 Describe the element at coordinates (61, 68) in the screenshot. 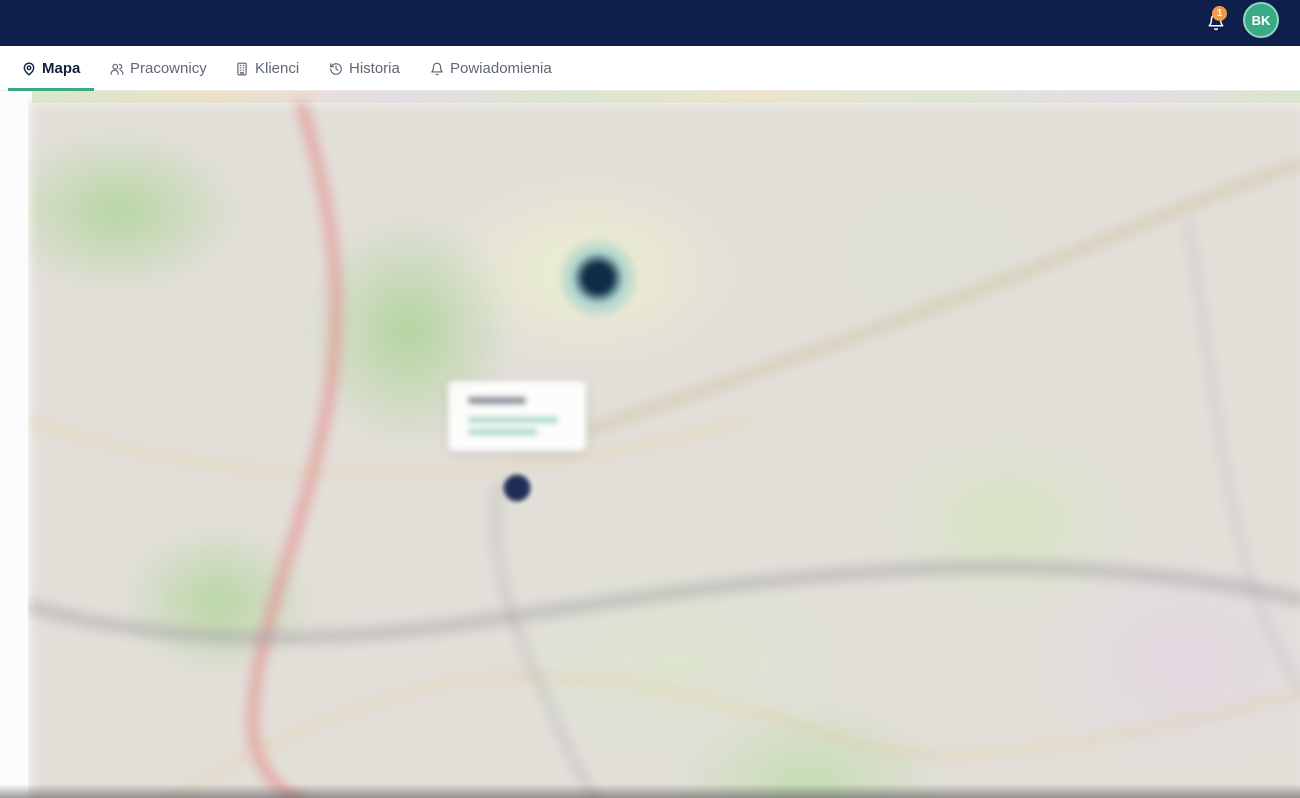

I see `tab-label: Mapa` at that location.